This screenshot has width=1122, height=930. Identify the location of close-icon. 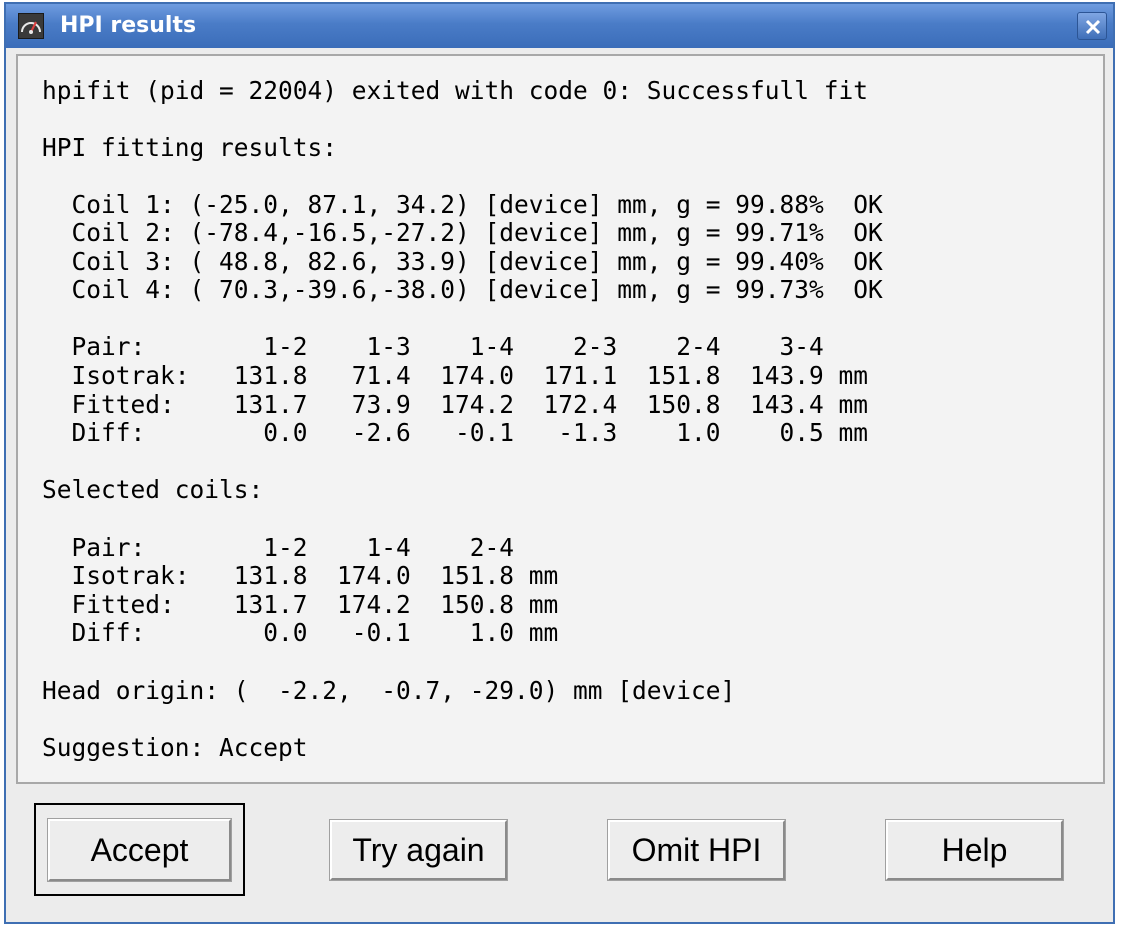
(1093, 27).